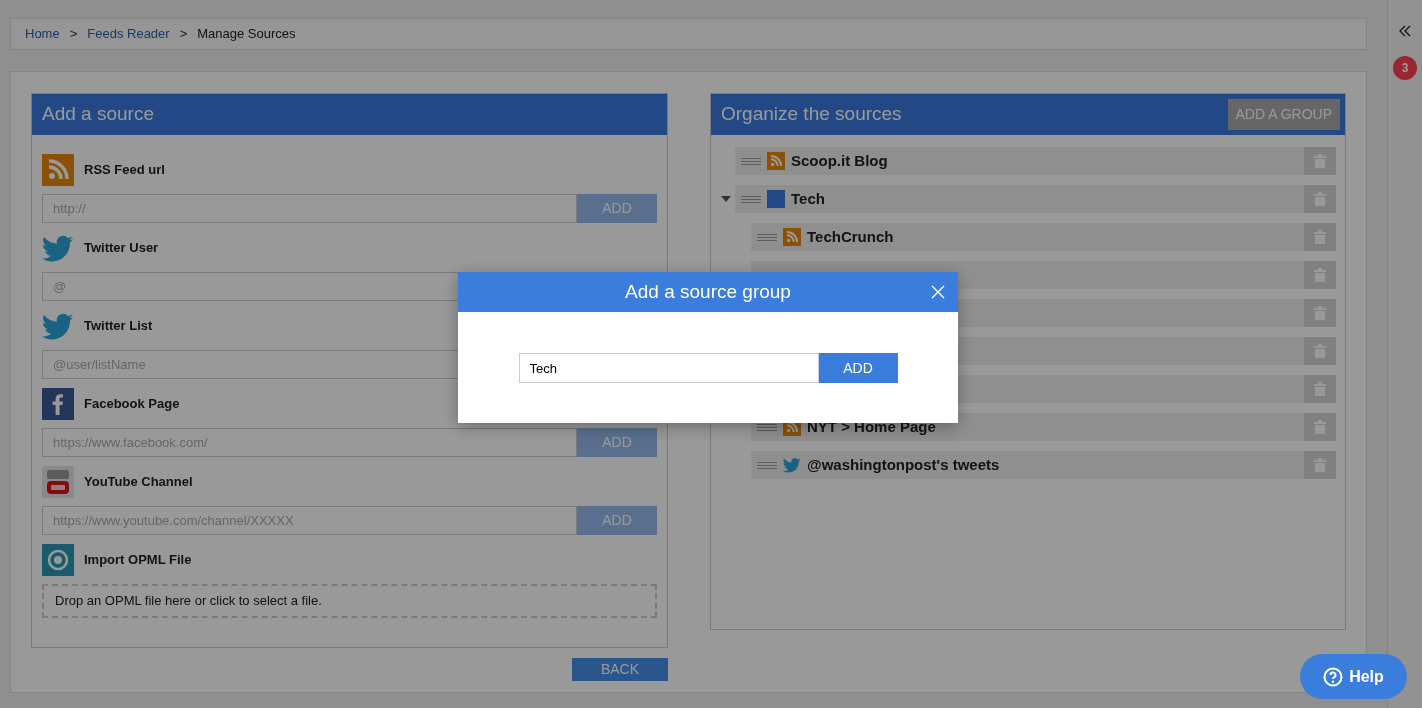 This screenshot has height=708, width=1422. What do you see at coordinates (776, 199) in the screenshot?
I see `folder-square-icon` at bounding box center [776, 199].